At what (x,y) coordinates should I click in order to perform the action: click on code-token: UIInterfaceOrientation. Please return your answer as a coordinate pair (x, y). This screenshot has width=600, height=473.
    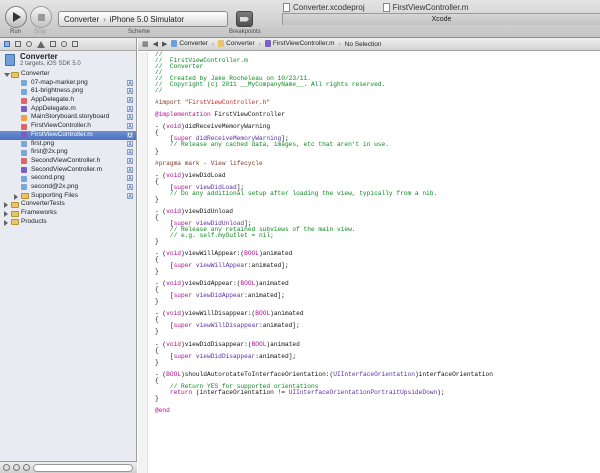
    Looking at the image, I should click on (374, 374).